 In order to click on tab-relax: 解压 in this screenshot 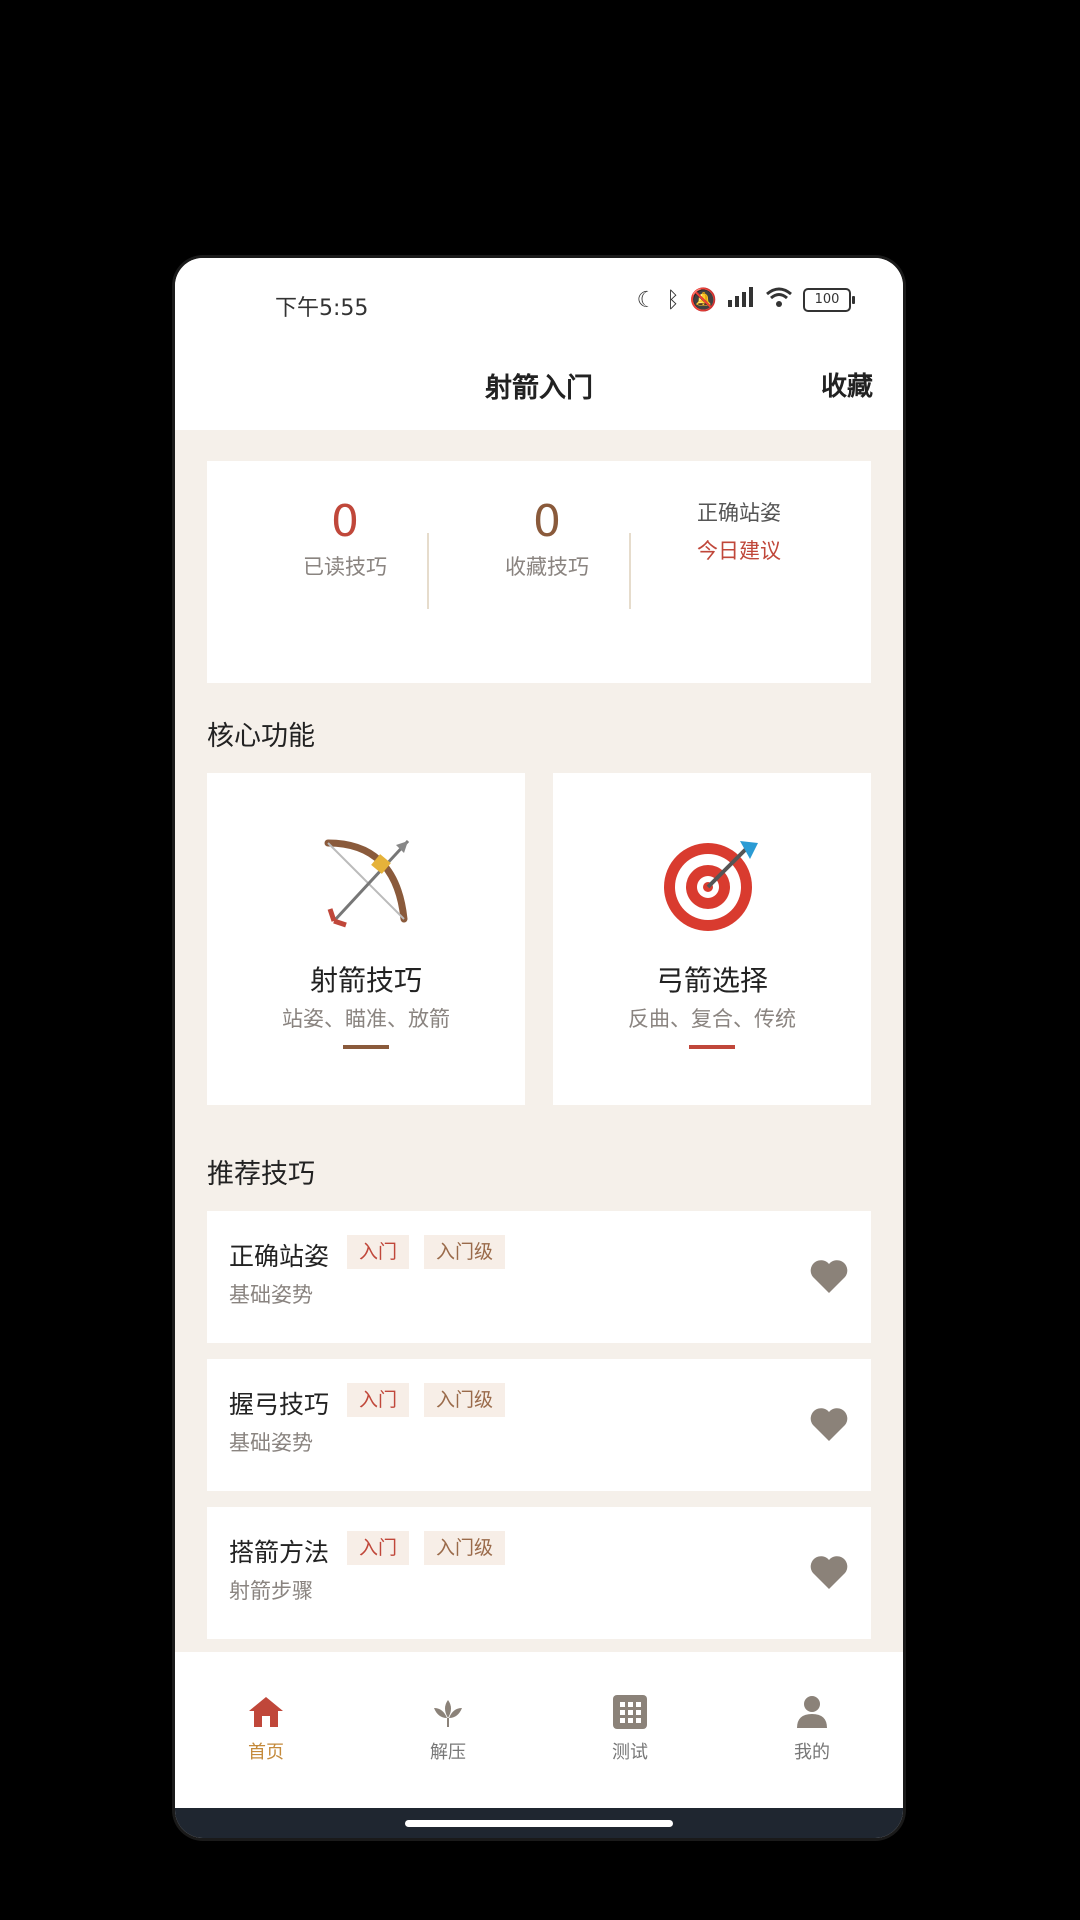, I will do `click(448, 1728)`.